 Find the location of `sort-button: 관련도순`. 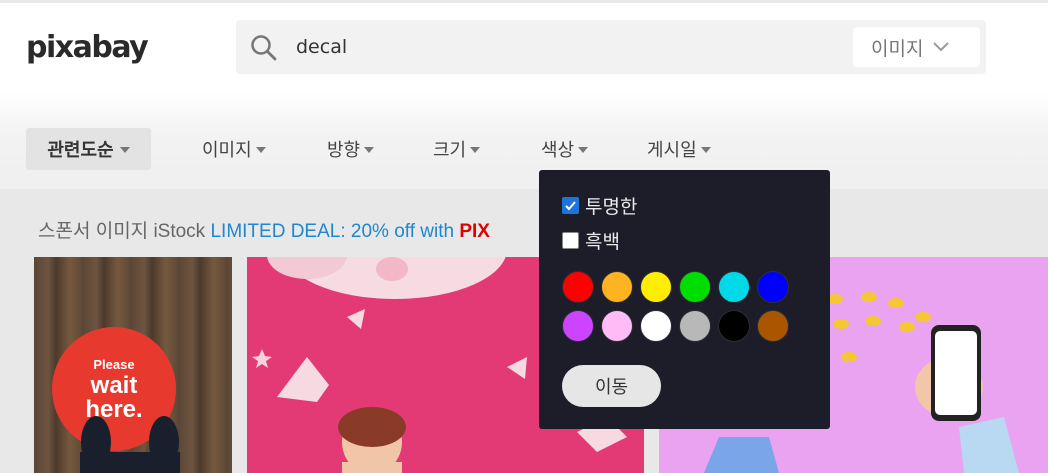

sort-button: 관련도순 is located at coordinates (88, 149).